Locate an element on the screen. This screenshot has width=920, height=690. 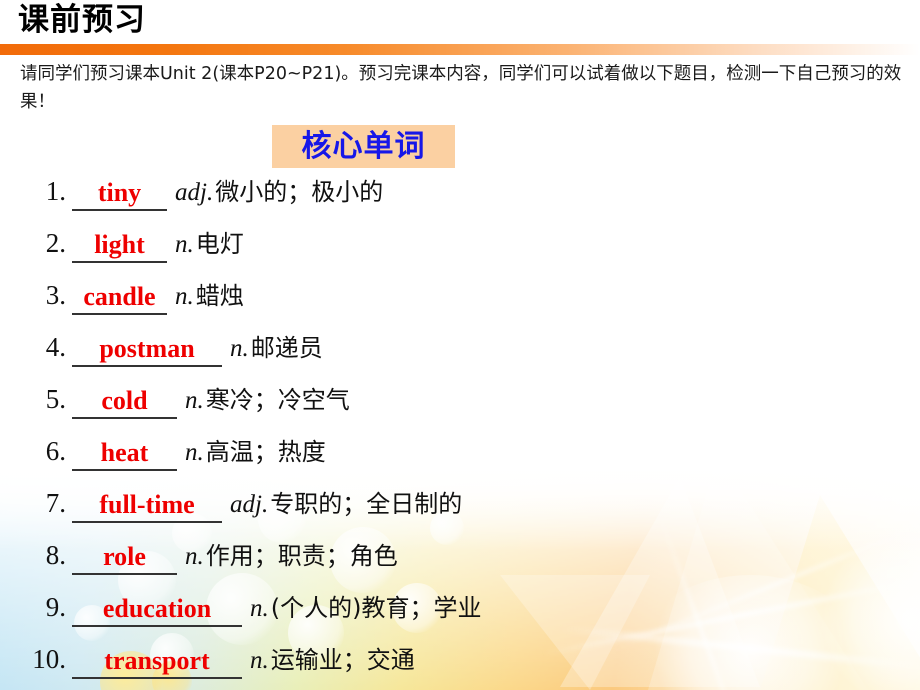
vocab-number: 3. is located at coordinates (55, 295).